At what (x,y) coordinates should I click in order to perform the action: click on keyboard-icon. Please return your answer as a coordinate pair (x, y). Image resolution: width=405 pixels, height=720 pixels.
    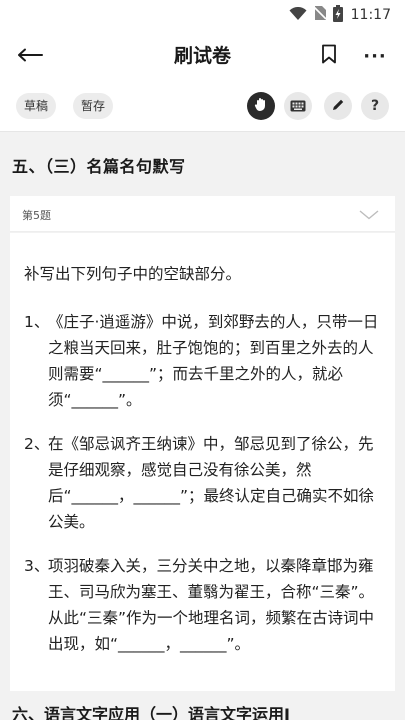
    Looking at the image, I should click on (298, 106).